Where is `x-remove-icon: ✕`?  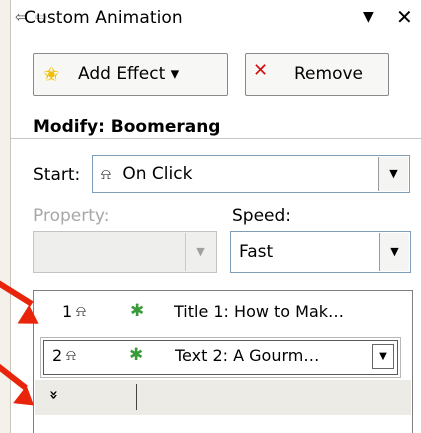
x-remove-icon: ✕ is located at coordinates (261, 70).